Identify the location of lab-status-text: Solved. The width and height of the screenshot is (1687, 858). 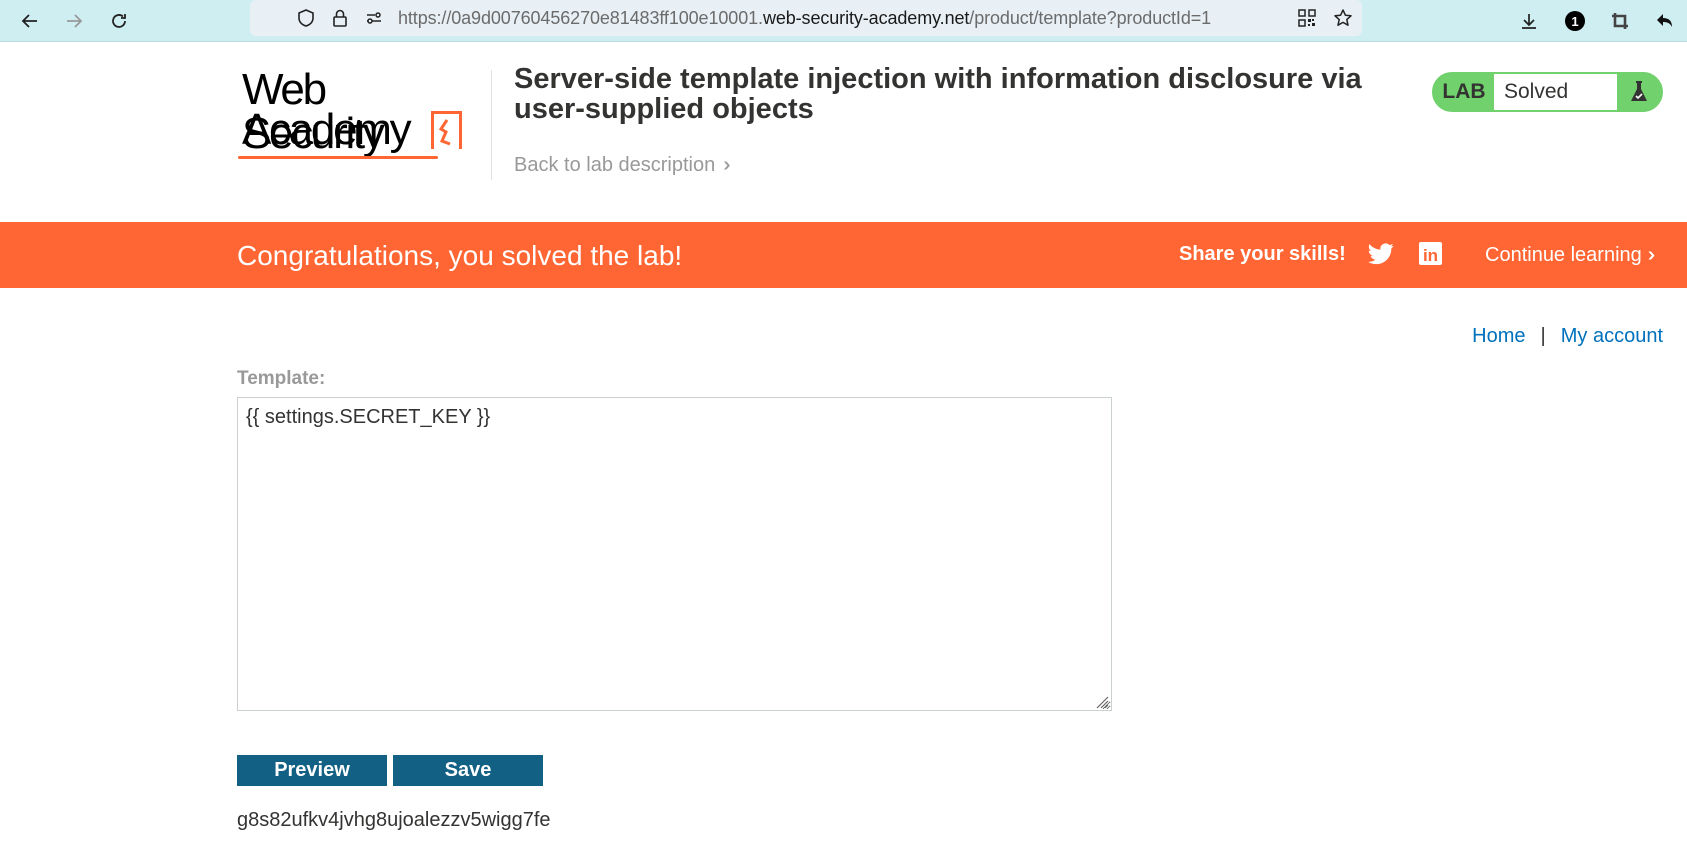
(1555, 92).